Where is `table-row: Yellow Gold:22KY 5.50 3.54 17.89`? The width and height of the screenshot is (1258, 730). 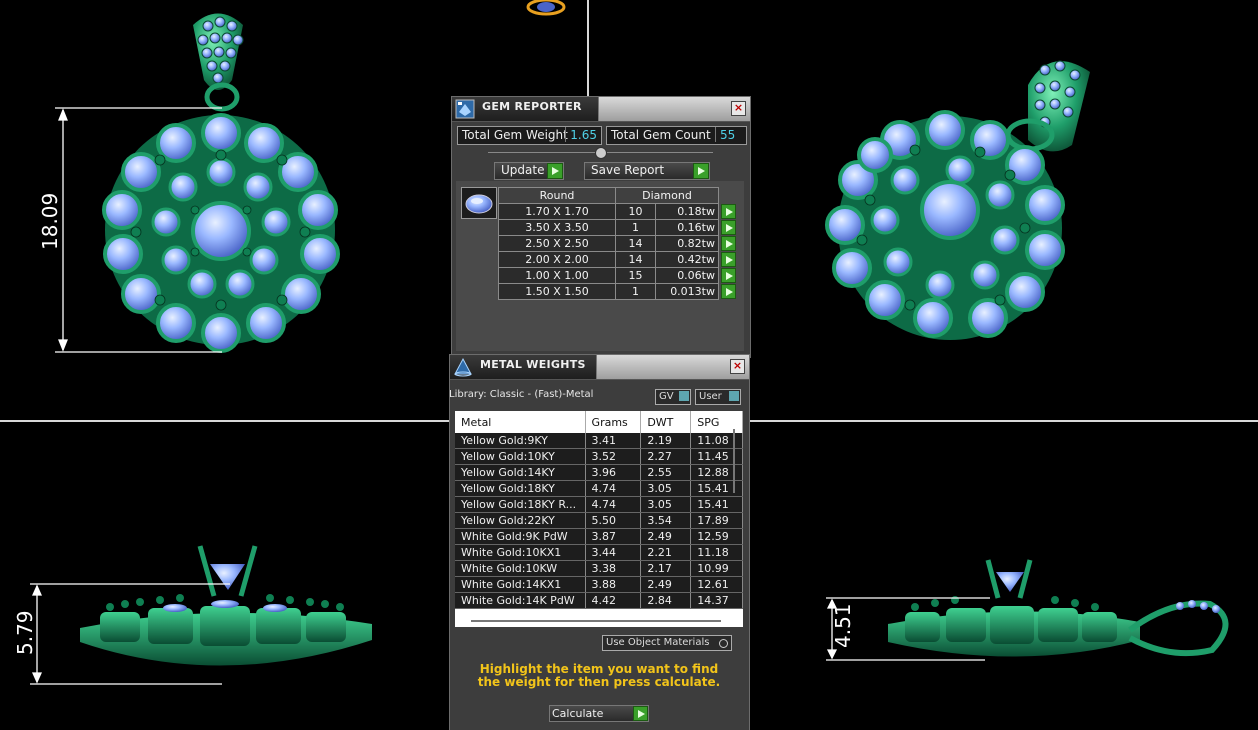
table-row: Yellow Gold:22KY 5.50 3.54 17.89 is located at coordinates (599, 520).